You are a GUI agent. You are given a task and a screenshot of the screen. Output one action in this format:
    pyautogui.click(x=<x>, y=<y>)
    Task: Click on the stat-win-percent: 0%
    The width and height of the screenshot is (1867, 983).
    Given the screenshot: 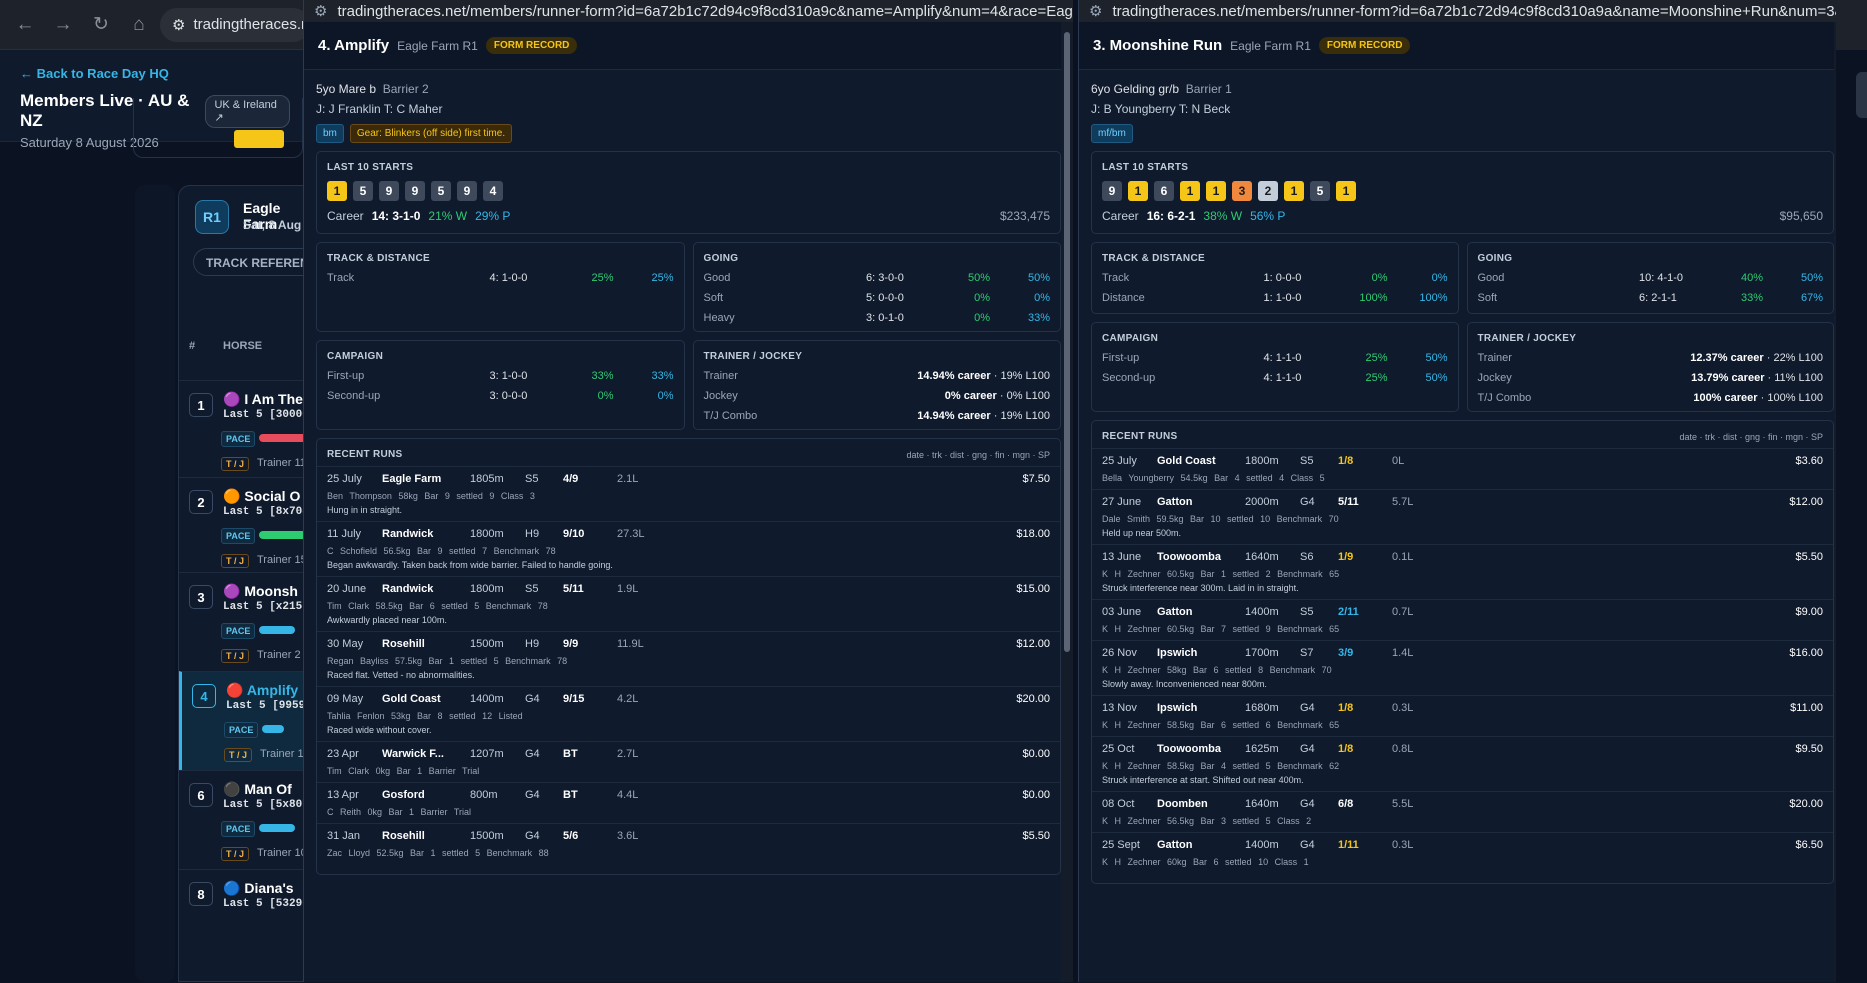 What is the action you would take?
    pyautogui.click(x=605, y=396)
    